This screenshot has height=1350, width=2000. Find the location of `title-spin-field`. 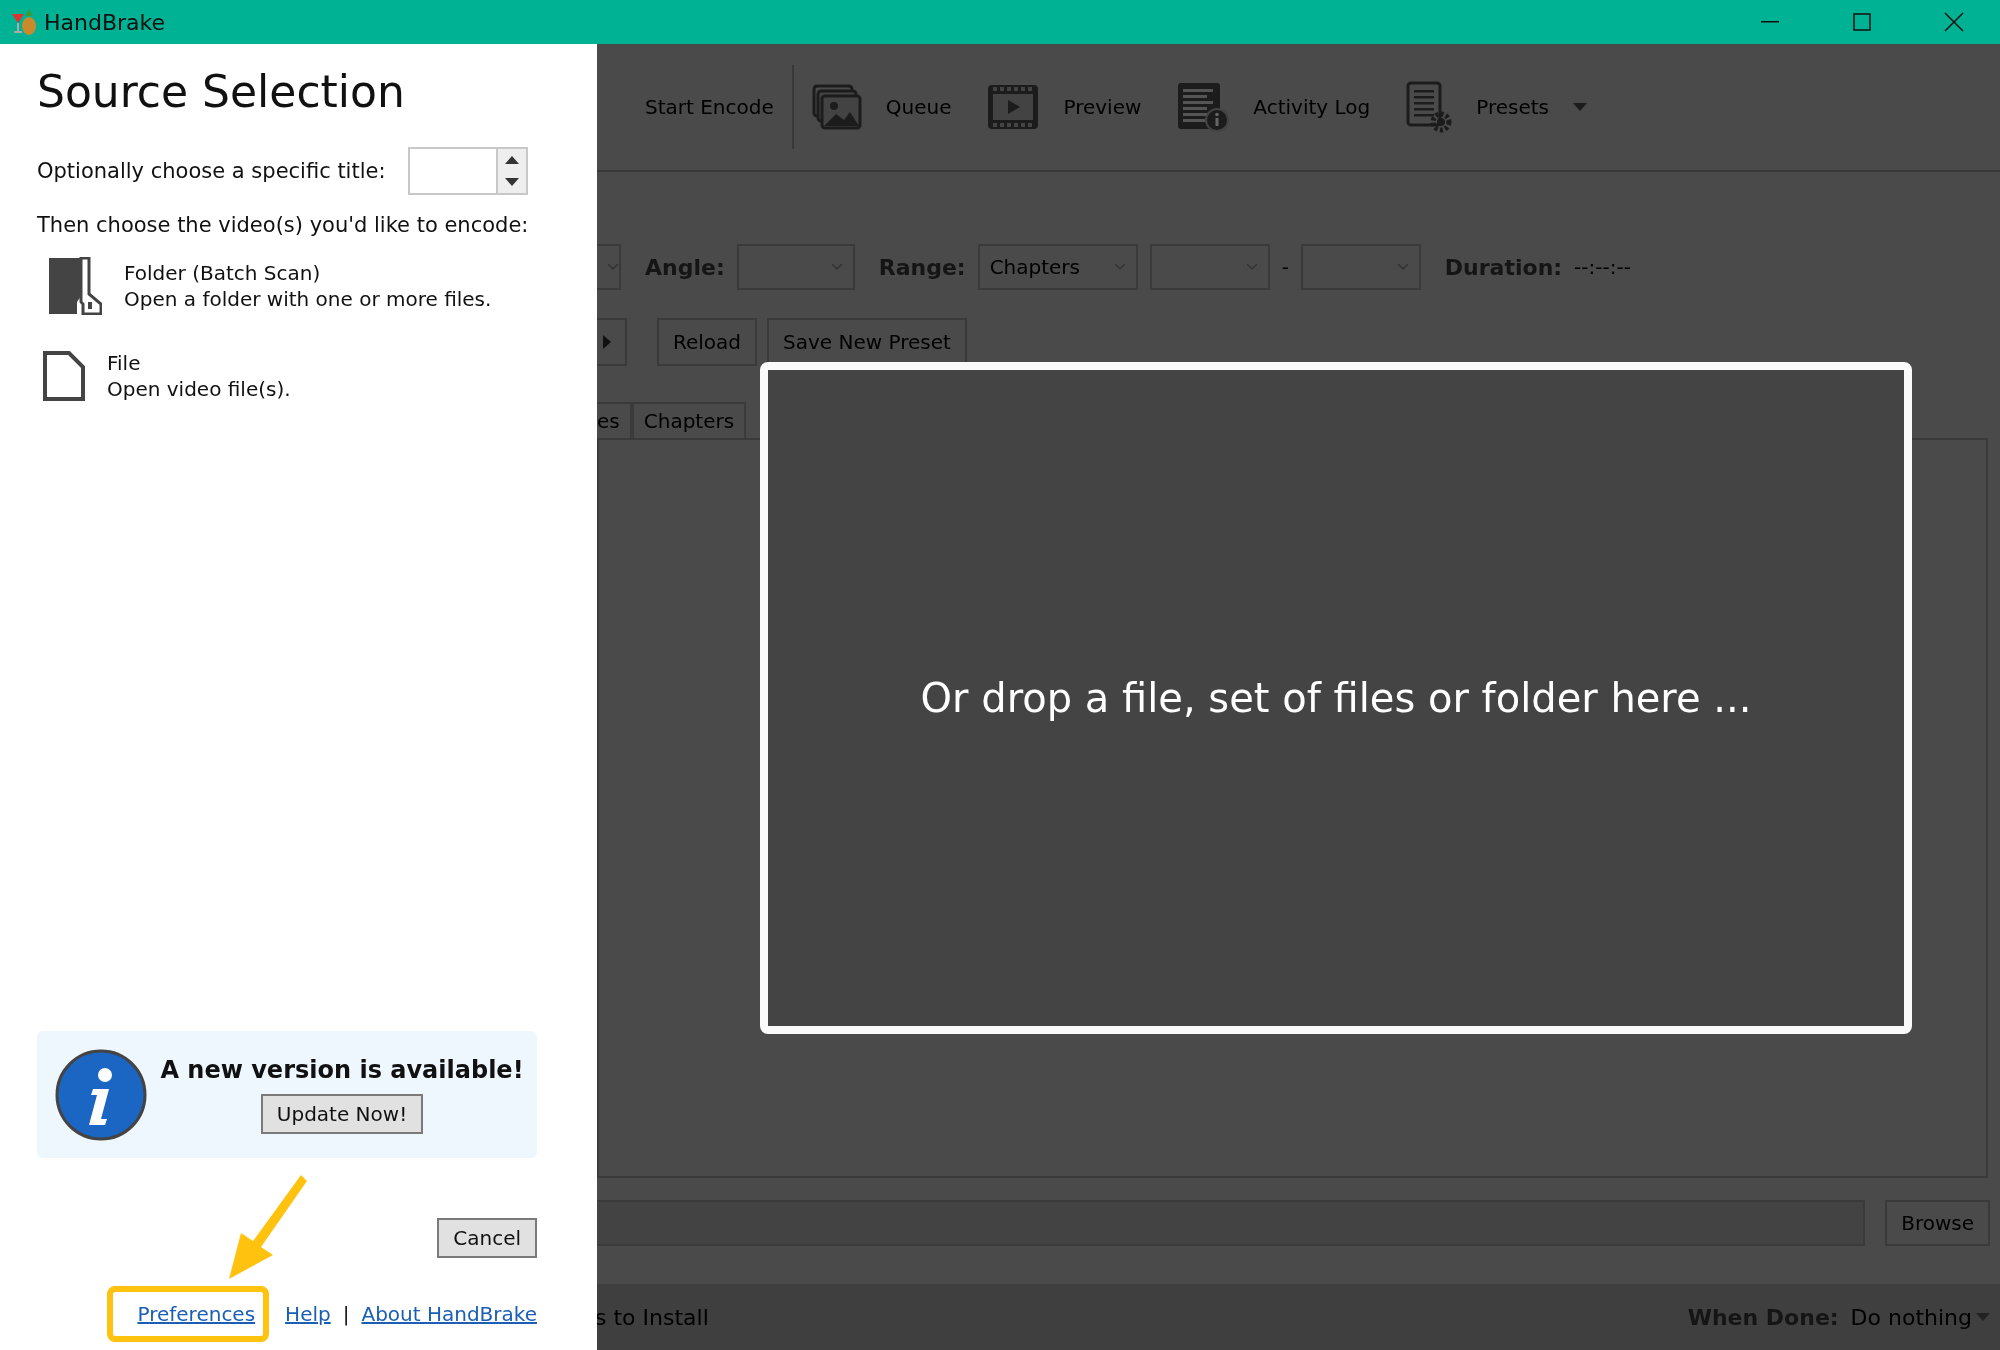

title-spin-field is located at coordinates (467, 170).